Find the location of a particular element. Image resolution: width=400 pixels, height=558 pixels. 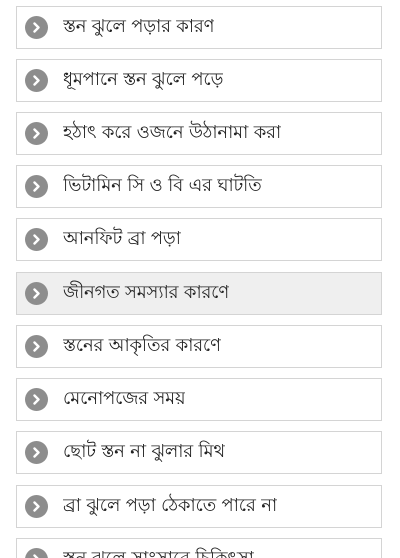

list-item: স্তন ঝুলে সাংসারে চিকিৎসা is located at coordinates (199, 548).